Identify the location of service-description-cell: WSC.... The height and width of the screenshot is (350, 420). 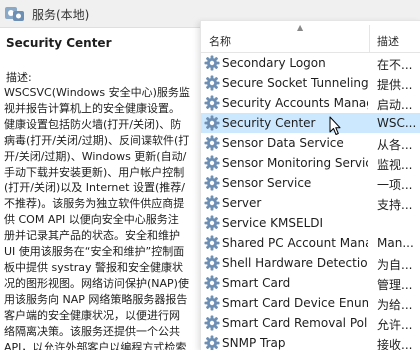
(397, 123).